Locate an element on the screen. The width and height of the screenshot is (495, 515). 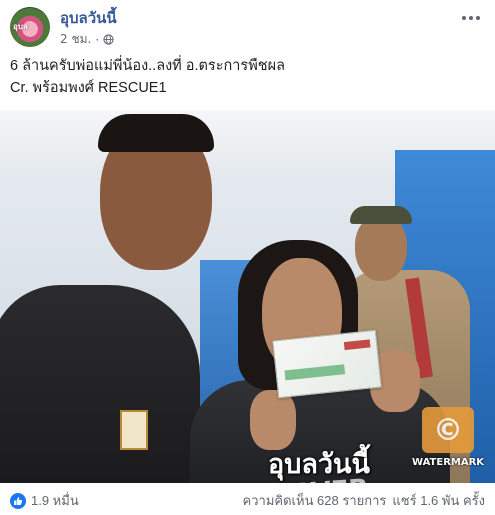
like-icon is located at coordinates (18, 500).